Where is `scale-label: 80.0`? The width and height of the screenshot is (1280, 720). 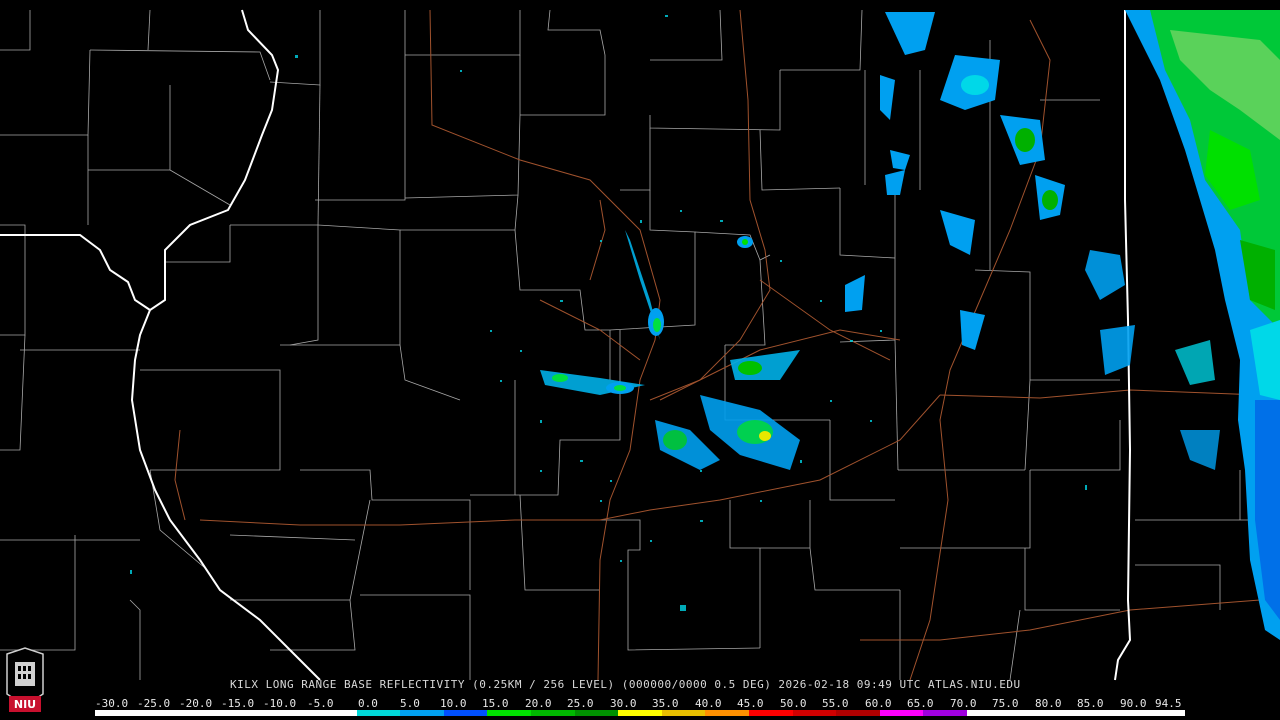 scale-label: 80.0 is located at coordinates (1048, 703).